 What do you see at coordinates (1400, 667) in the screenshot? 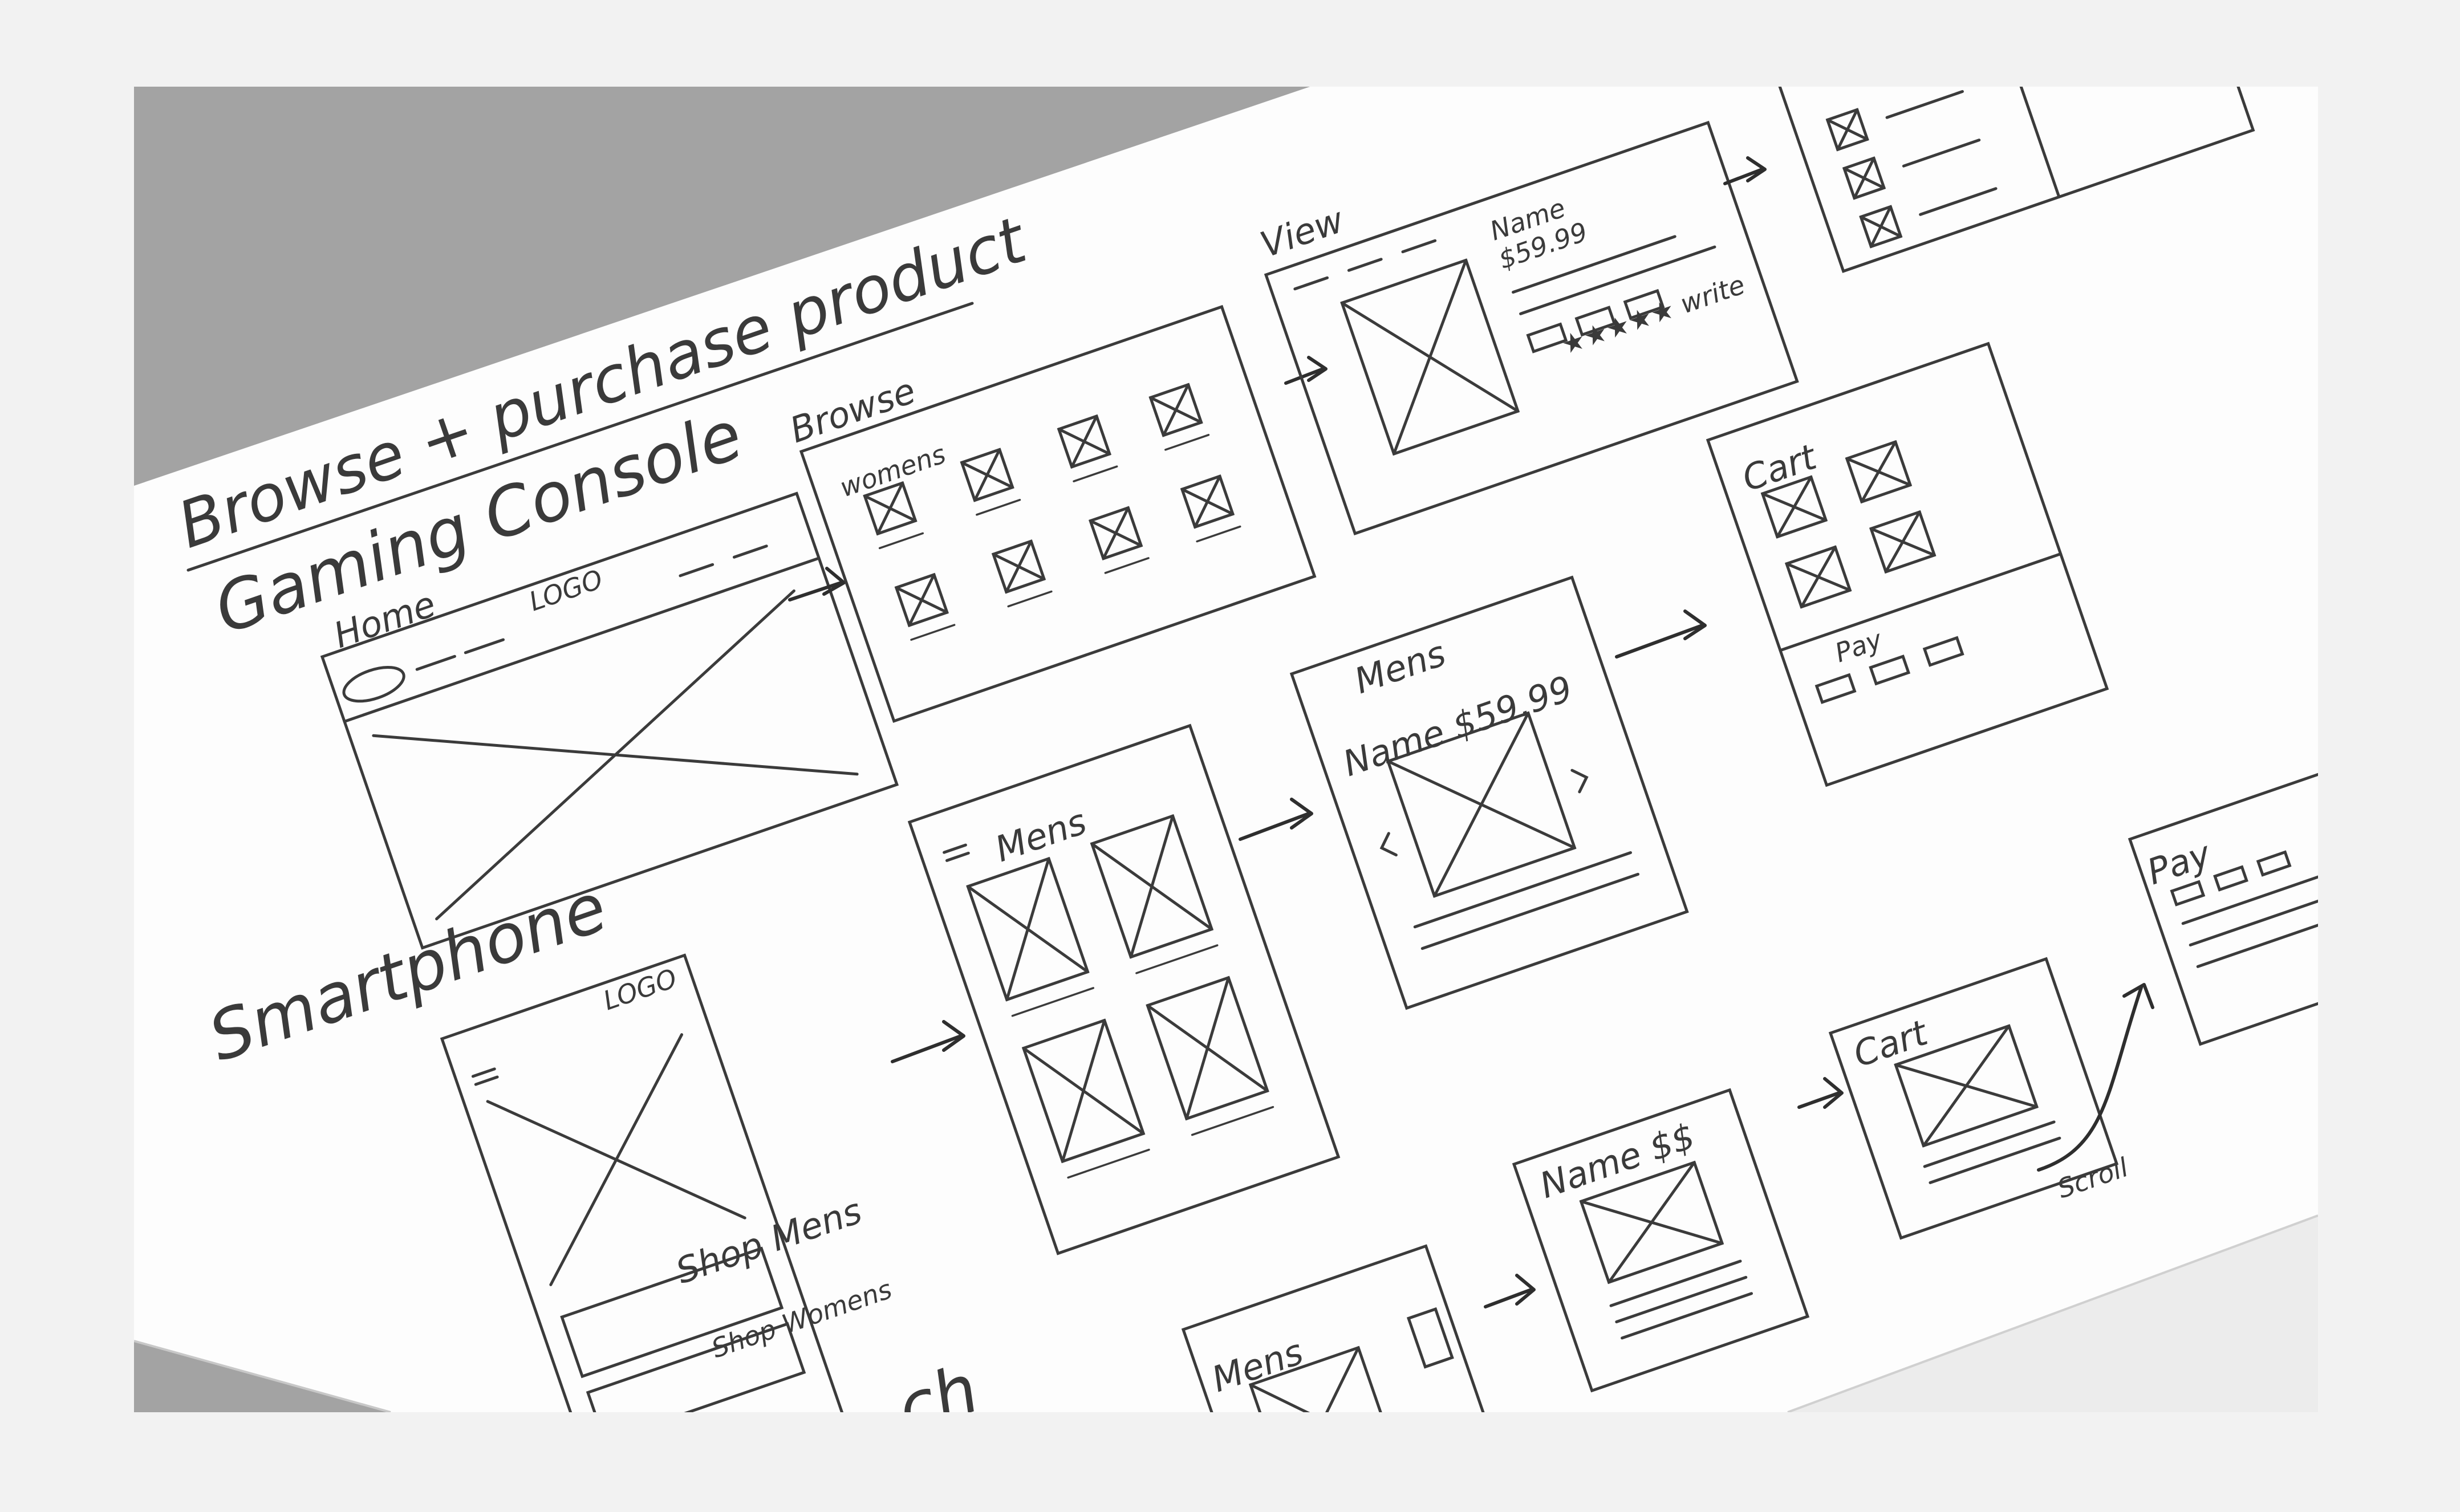
I see `label-mens-1: Mens` at bounding box center [1400, 667].